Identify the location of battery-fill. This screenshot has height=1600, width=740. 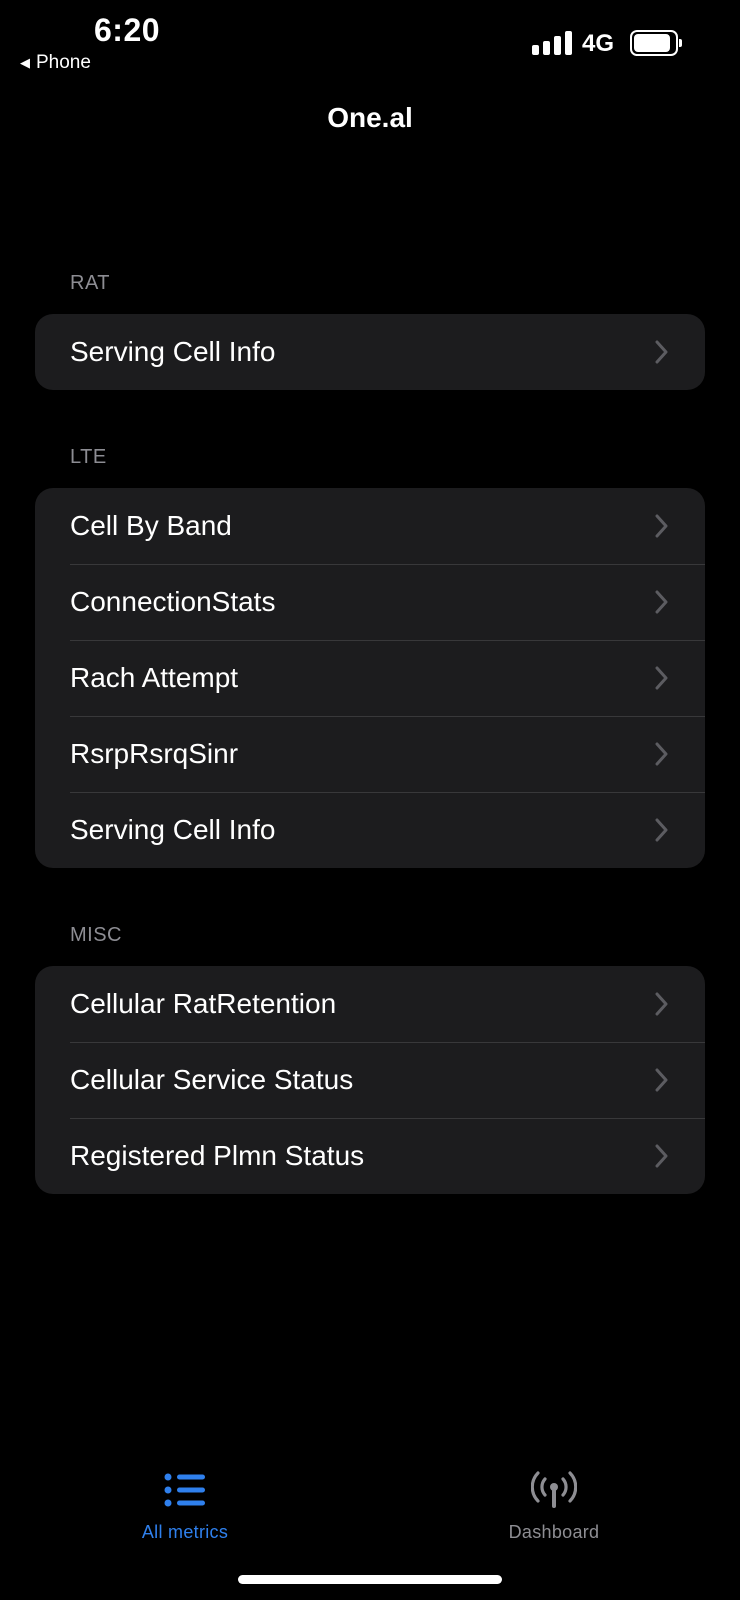
(652, 43).